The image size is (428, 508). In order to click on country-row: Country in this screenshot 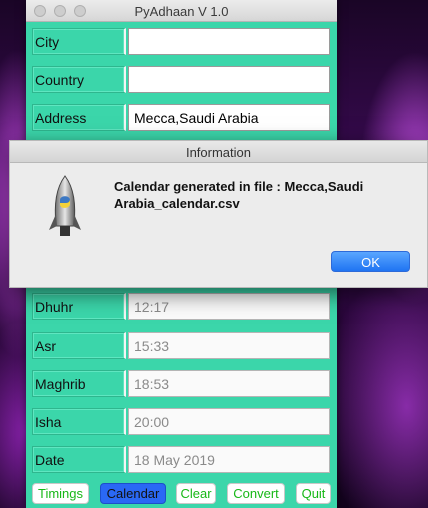, I will do `click(181, 79)`.